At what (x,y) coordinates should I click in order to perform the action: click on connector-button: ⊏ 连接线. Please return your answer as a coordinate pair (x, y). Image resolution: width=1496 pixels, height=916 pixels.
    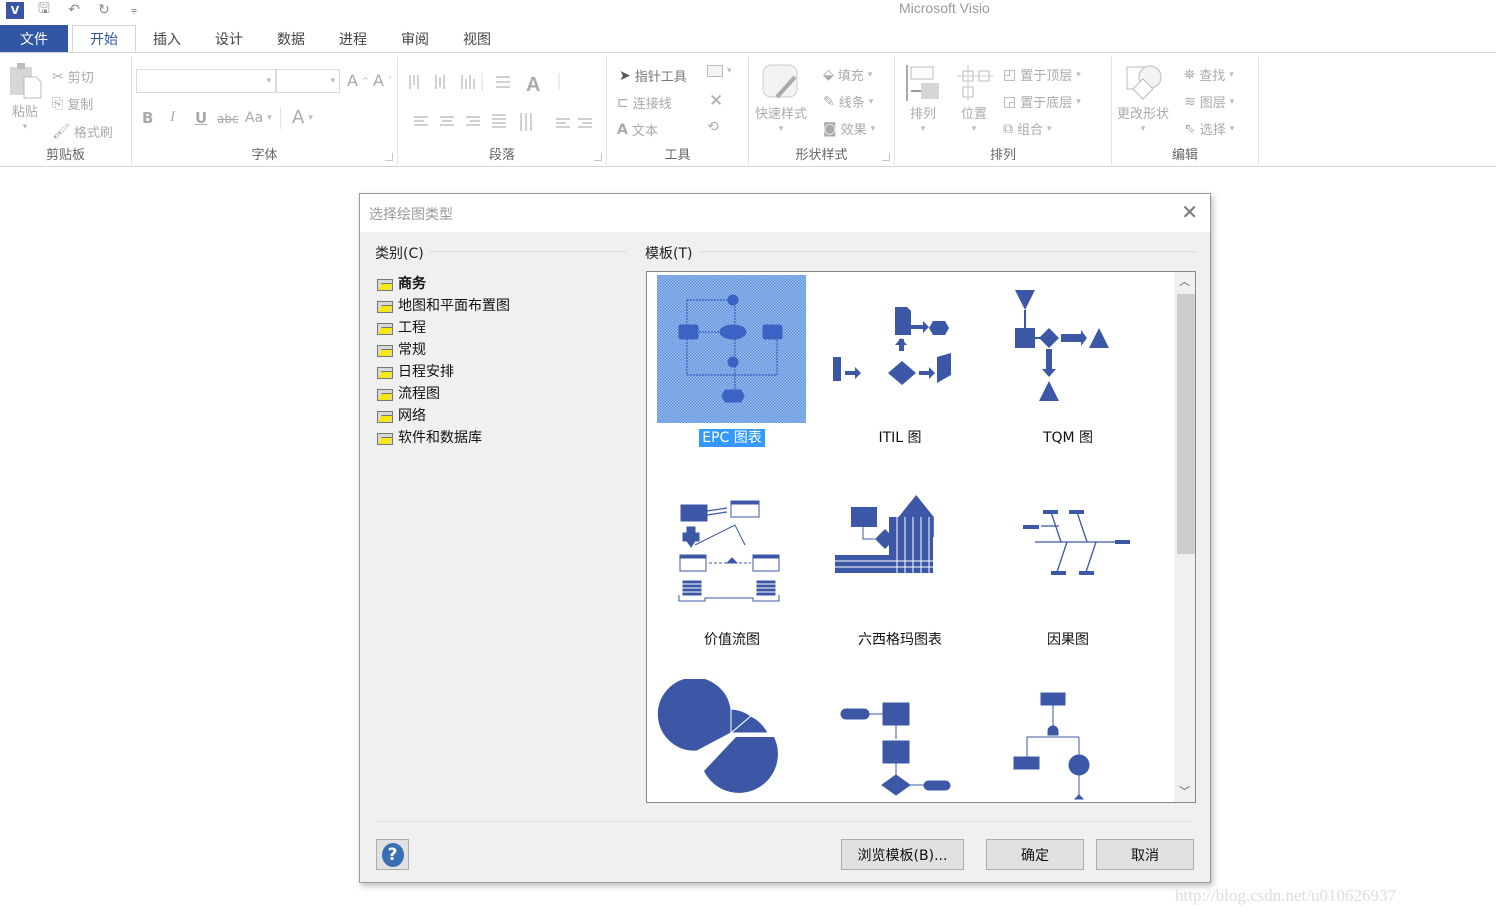
    Looking at the image, I should click on (644, 103).